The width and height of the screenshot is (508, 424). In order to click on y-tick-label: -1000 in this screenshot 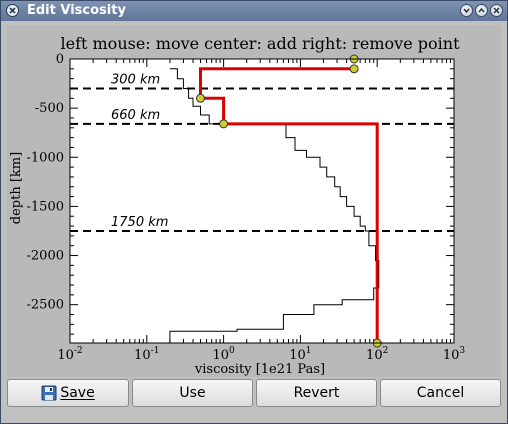, I will do `click(45, 157)`.